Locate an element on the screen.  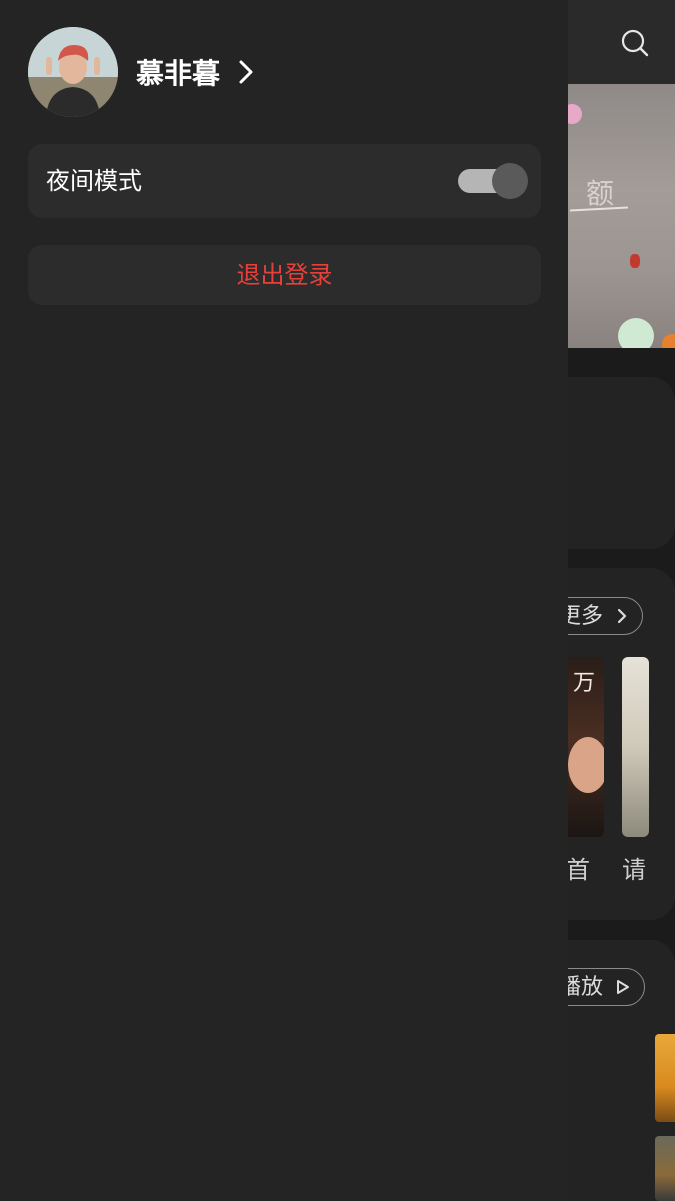
avatar is located at coordinates (73, 72).